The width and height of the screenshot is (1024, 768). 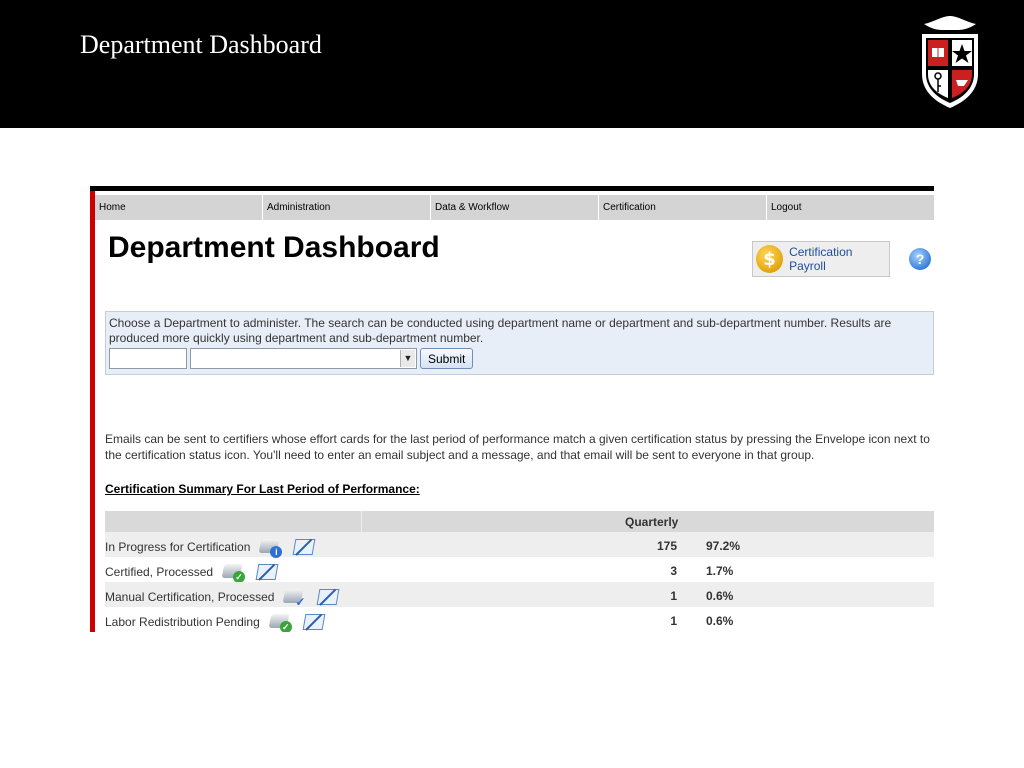 I want to click on chevron-down-icon: ▼, so click(x=407, y=358).